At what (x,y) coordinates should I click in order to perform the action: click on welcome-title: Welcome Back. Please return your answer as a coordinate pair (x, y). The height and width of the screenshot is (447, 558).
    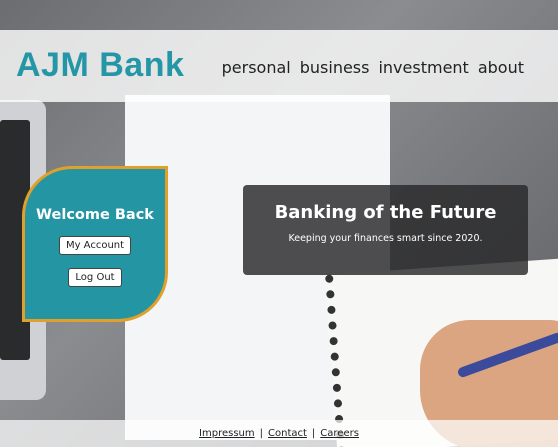
    Looking at the image, I should click on (95, 215).